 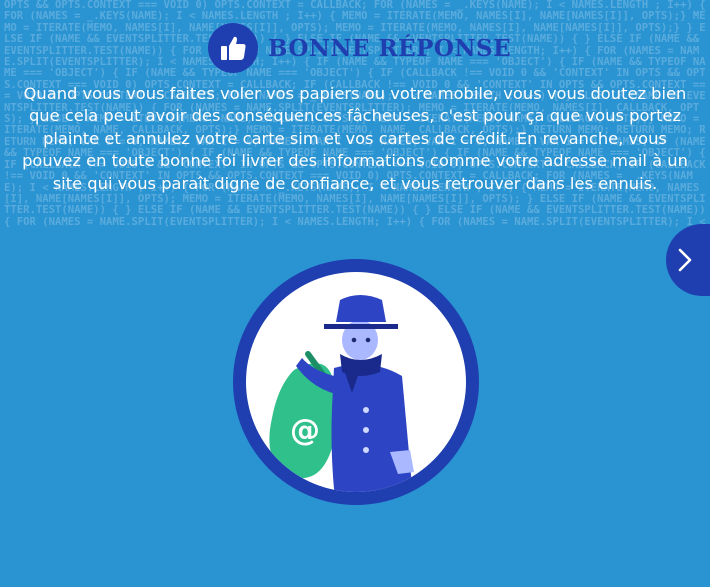 I want to click on result-header: BONNE RÉPONSE, so click(x=359, y=48).